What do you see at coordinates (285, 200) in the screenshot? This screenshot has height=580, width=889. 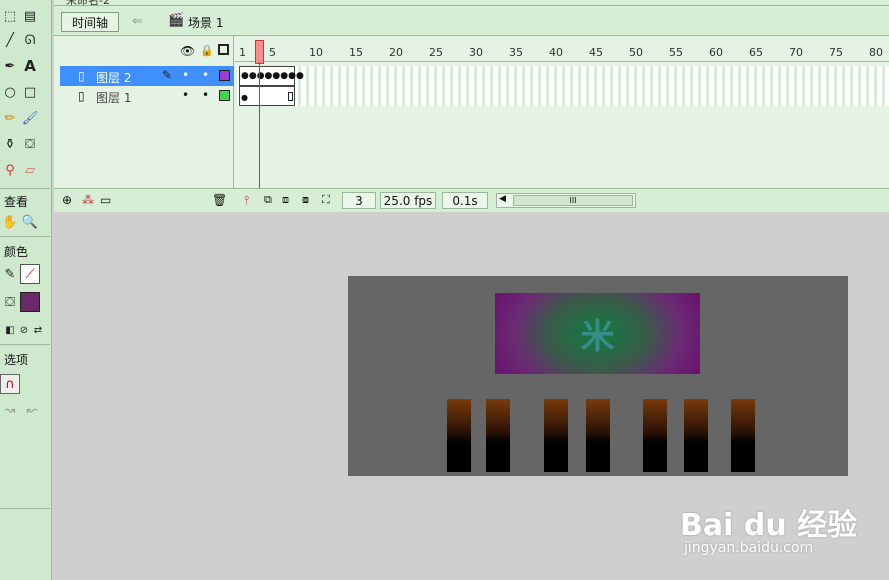 I see `onion-outline-icon: ⧈` at bounding box center [285, 200].